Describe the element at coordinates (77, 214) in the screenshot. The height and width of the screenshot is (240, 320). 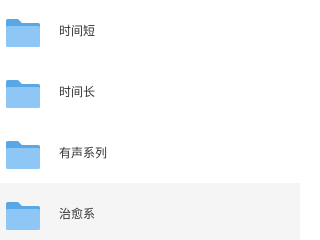
I see `folder-name: 治愈系` at that location.